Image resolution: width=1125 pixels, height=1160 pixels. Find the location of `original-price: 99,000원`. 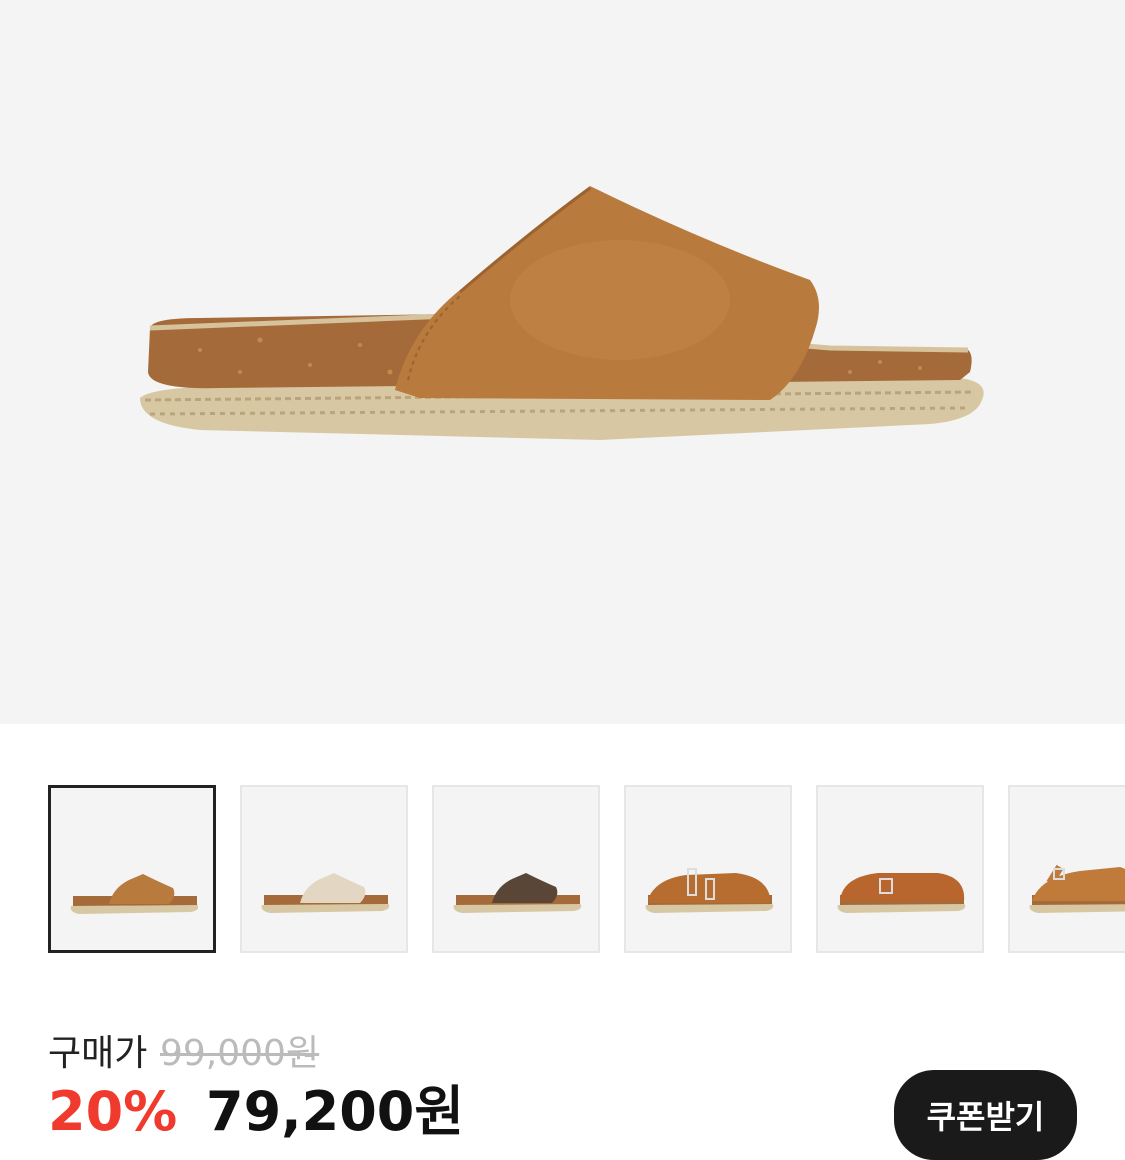

original-price: 99,000원 is located at coordinates (240, 1053).